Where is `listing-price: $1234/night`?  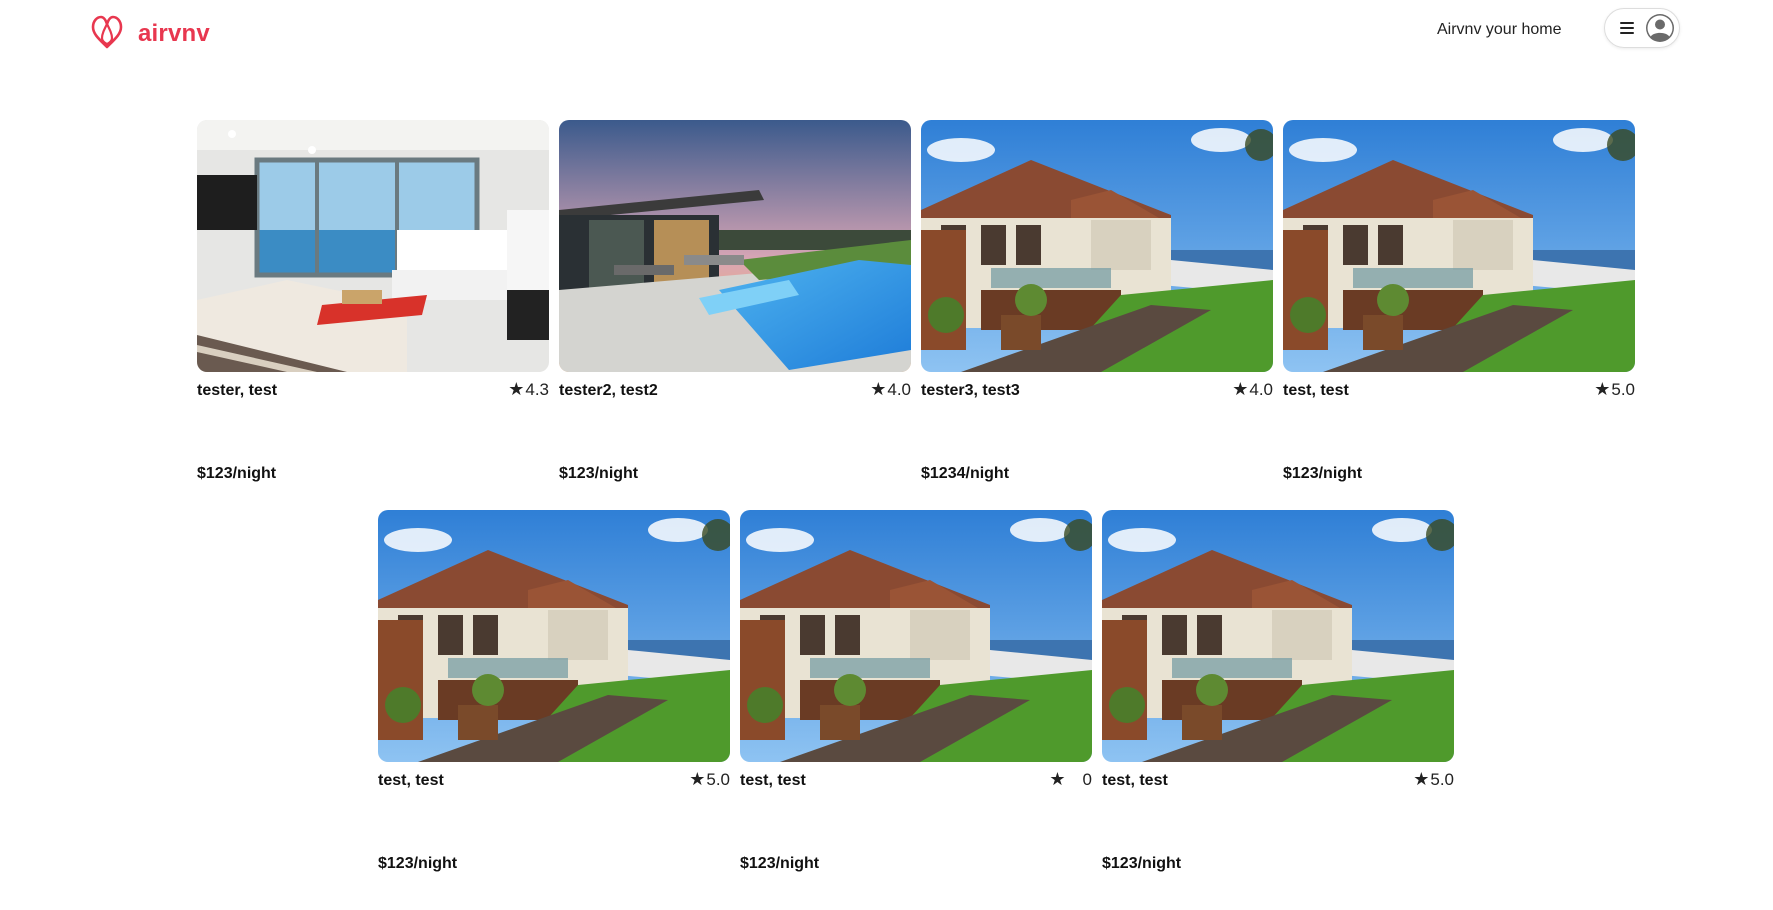 listing-price: $1234/night is located at coordinates (965, 473).